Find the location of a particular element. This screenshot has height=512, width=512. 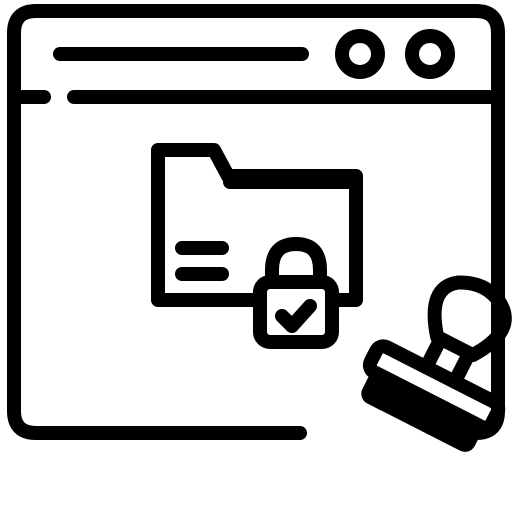

rubber-stamp-icon is located at coordinates (436, 363).